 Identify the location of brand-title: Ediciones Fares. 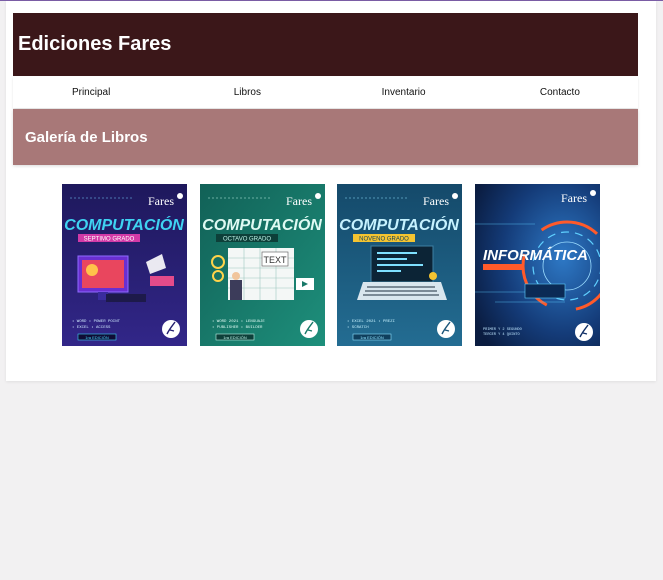
(94, 44).